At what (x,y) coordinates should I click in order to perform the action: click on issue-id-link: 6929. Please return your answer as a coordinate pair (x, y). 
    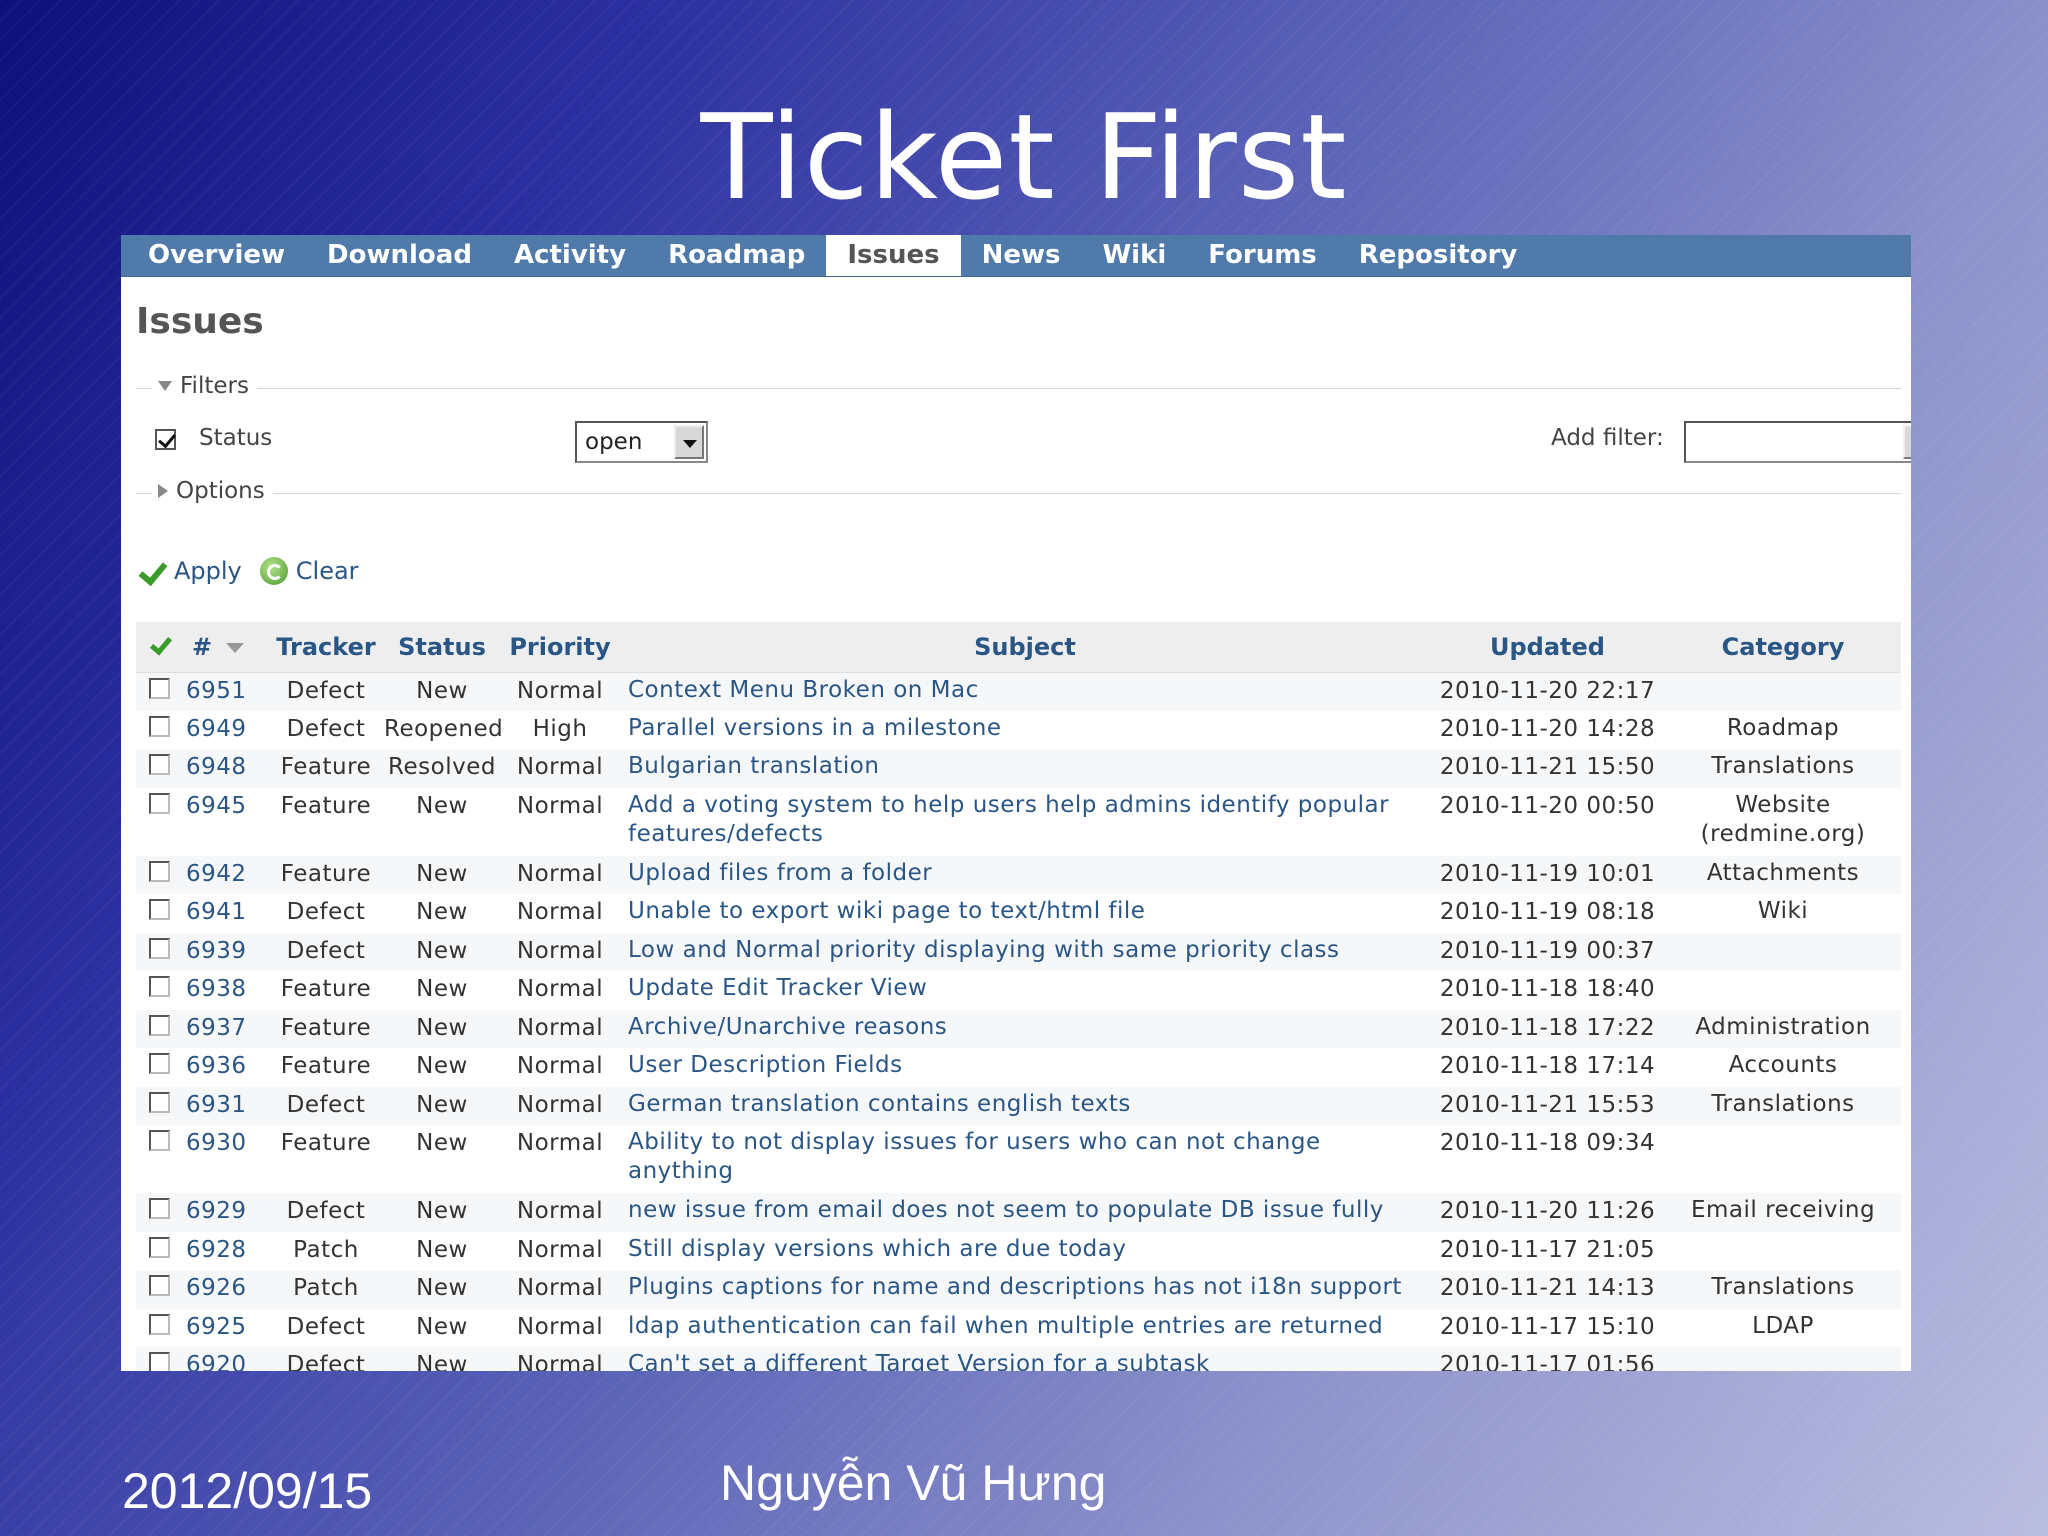
    Looking at the image, I should click on (225, 1212).